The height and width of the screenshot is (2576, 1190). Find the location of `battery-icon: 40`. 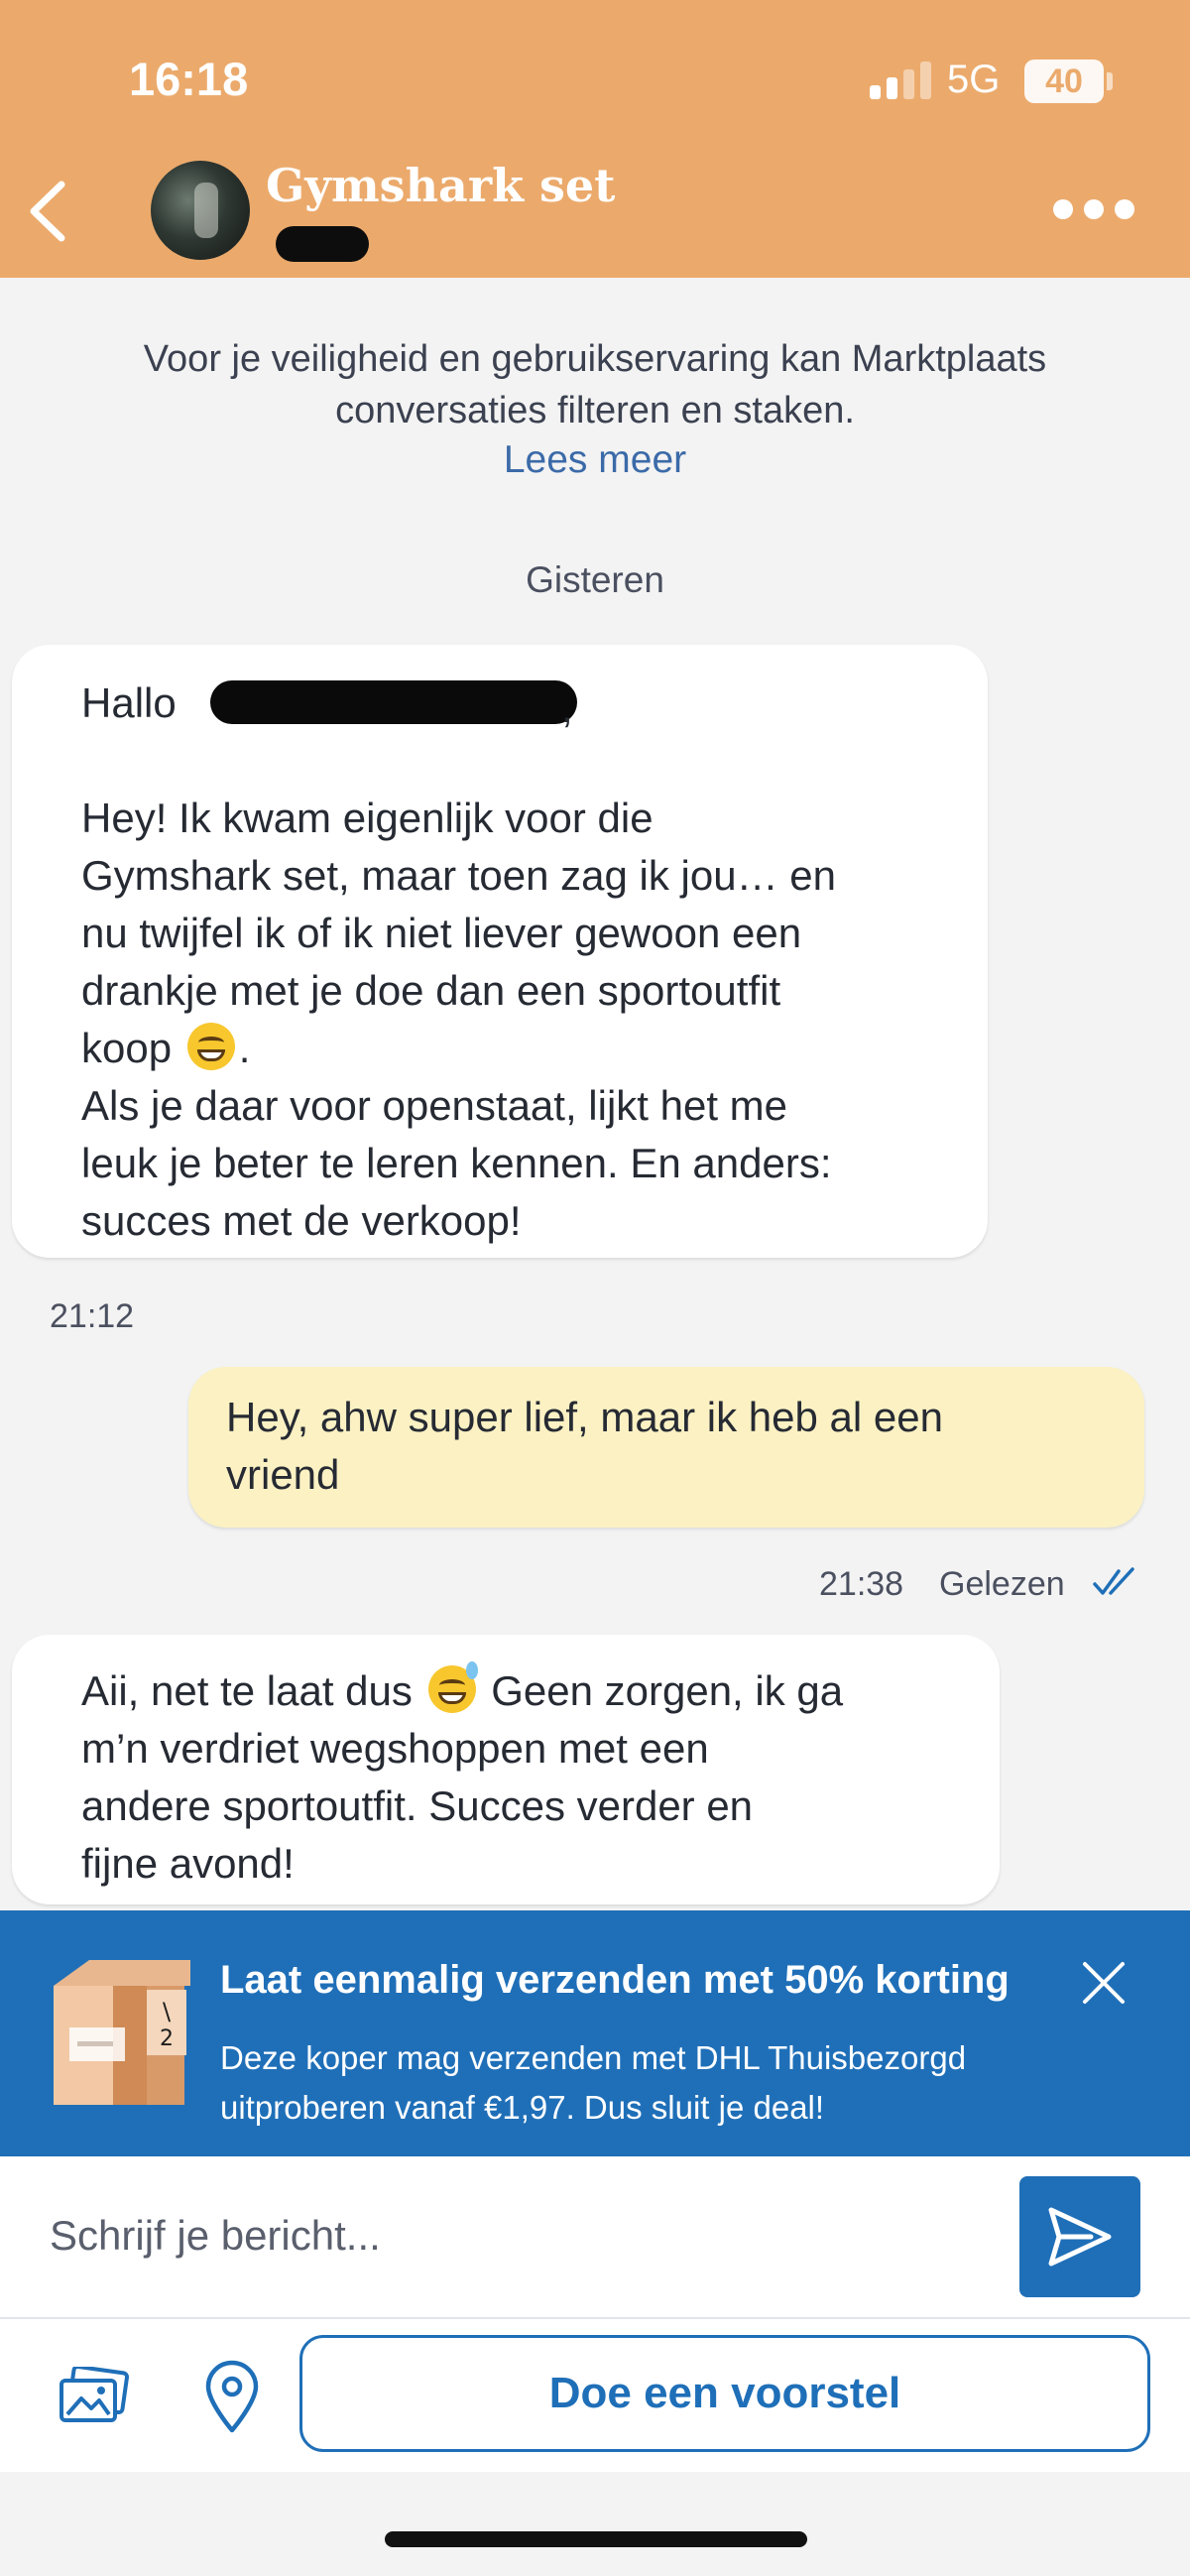

battery-icon: 40 is located at coordinates (1064, 81).